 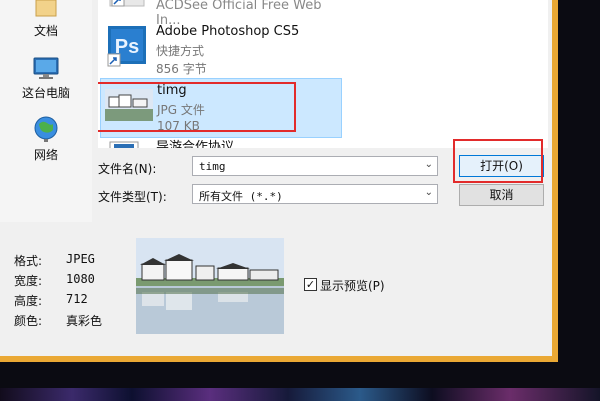 I want to click on shortcut-arrow-icon, so click(x=127, y=3).